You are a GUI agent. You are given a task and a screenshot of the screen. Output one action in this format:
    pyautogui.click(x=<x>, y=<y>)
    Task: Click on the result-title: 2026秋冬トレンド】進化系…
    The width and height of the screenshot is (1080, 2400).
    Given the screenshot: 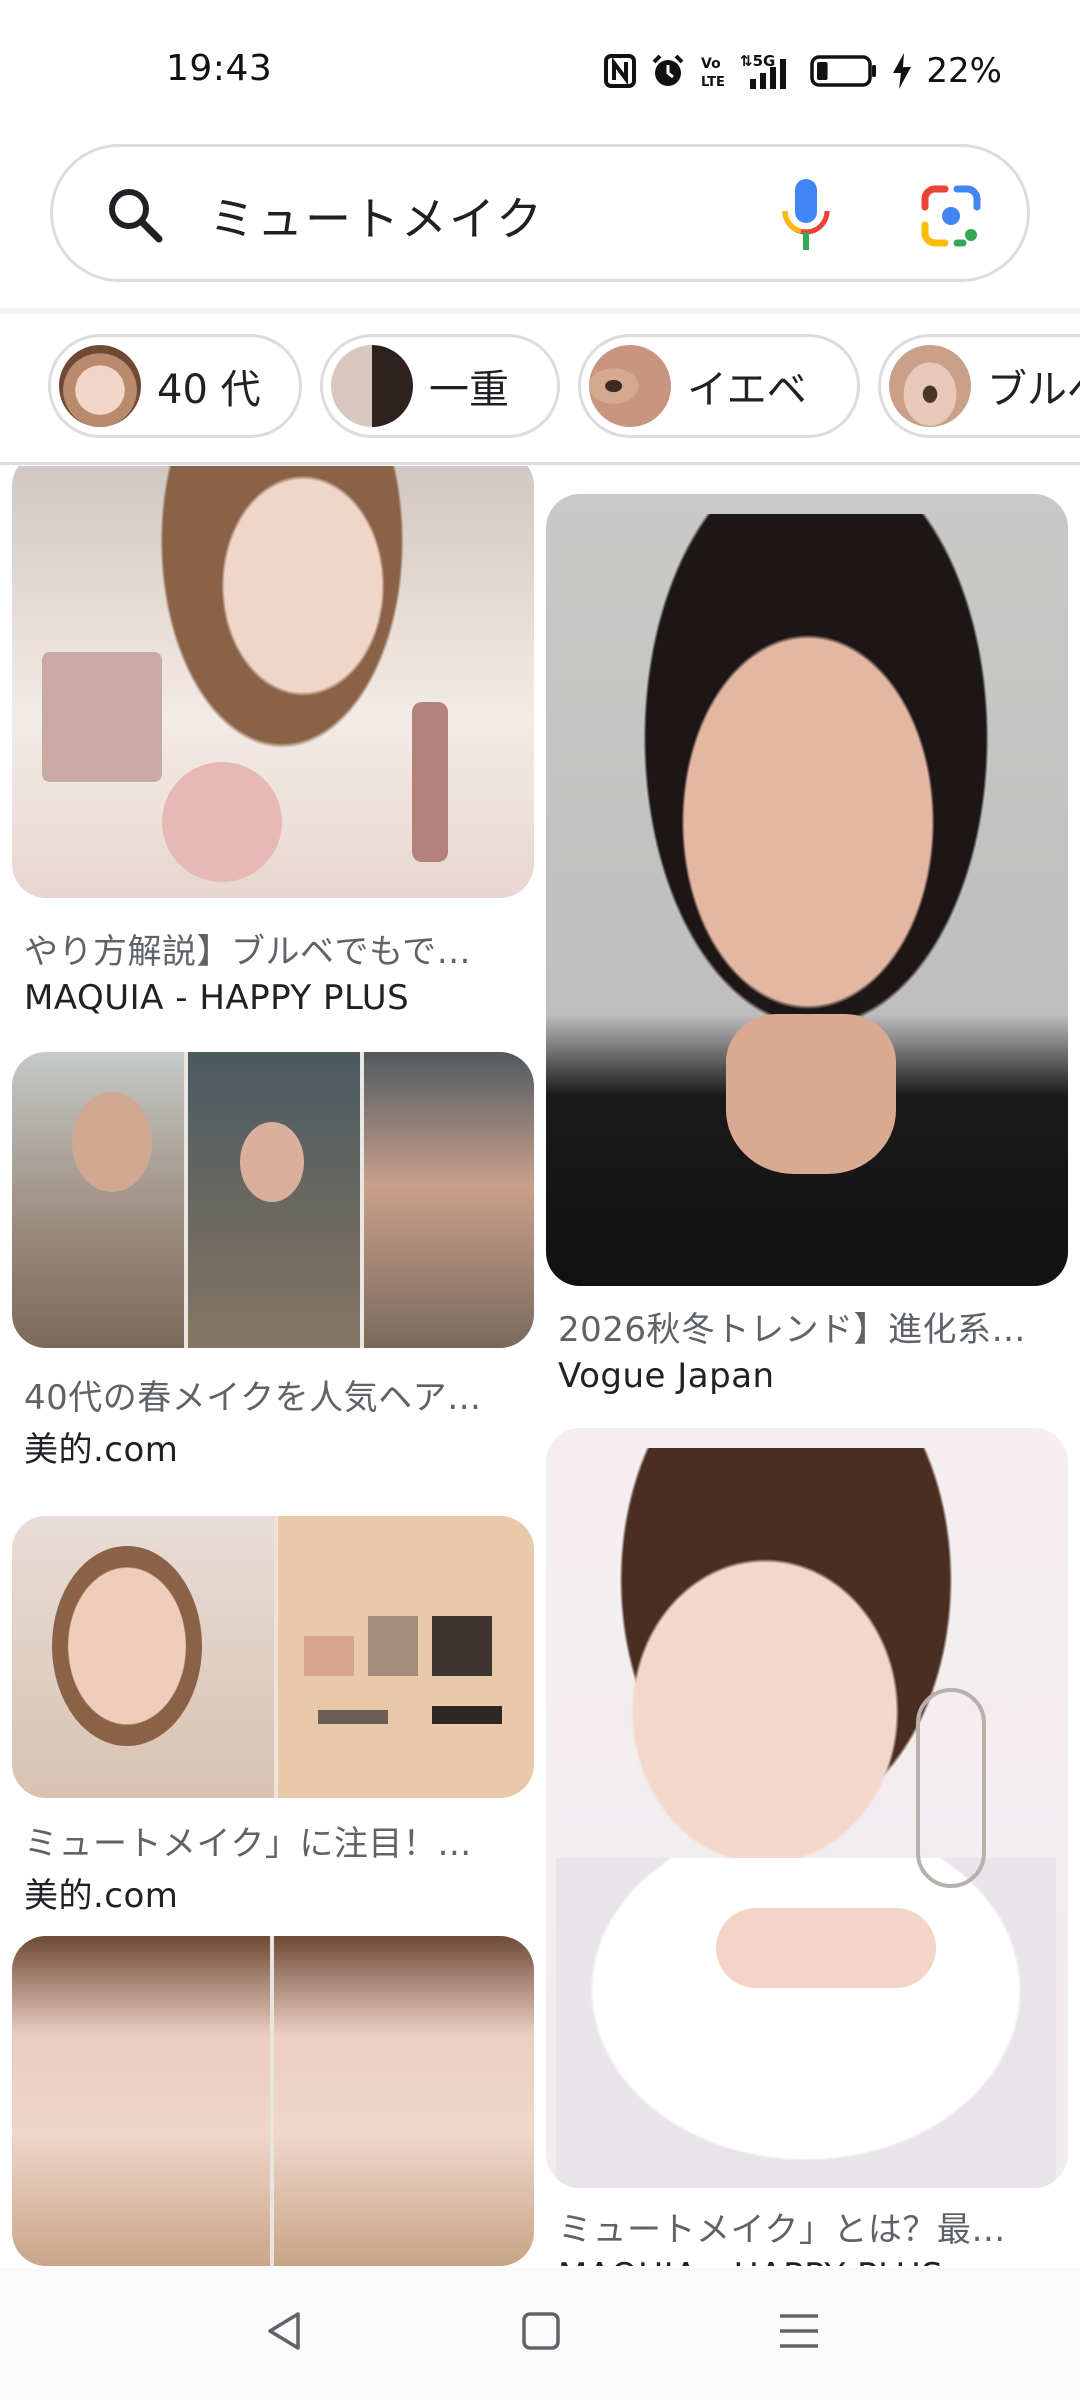 What is the action you would take?
    pyautogui.click(x=792, y=1330)
    